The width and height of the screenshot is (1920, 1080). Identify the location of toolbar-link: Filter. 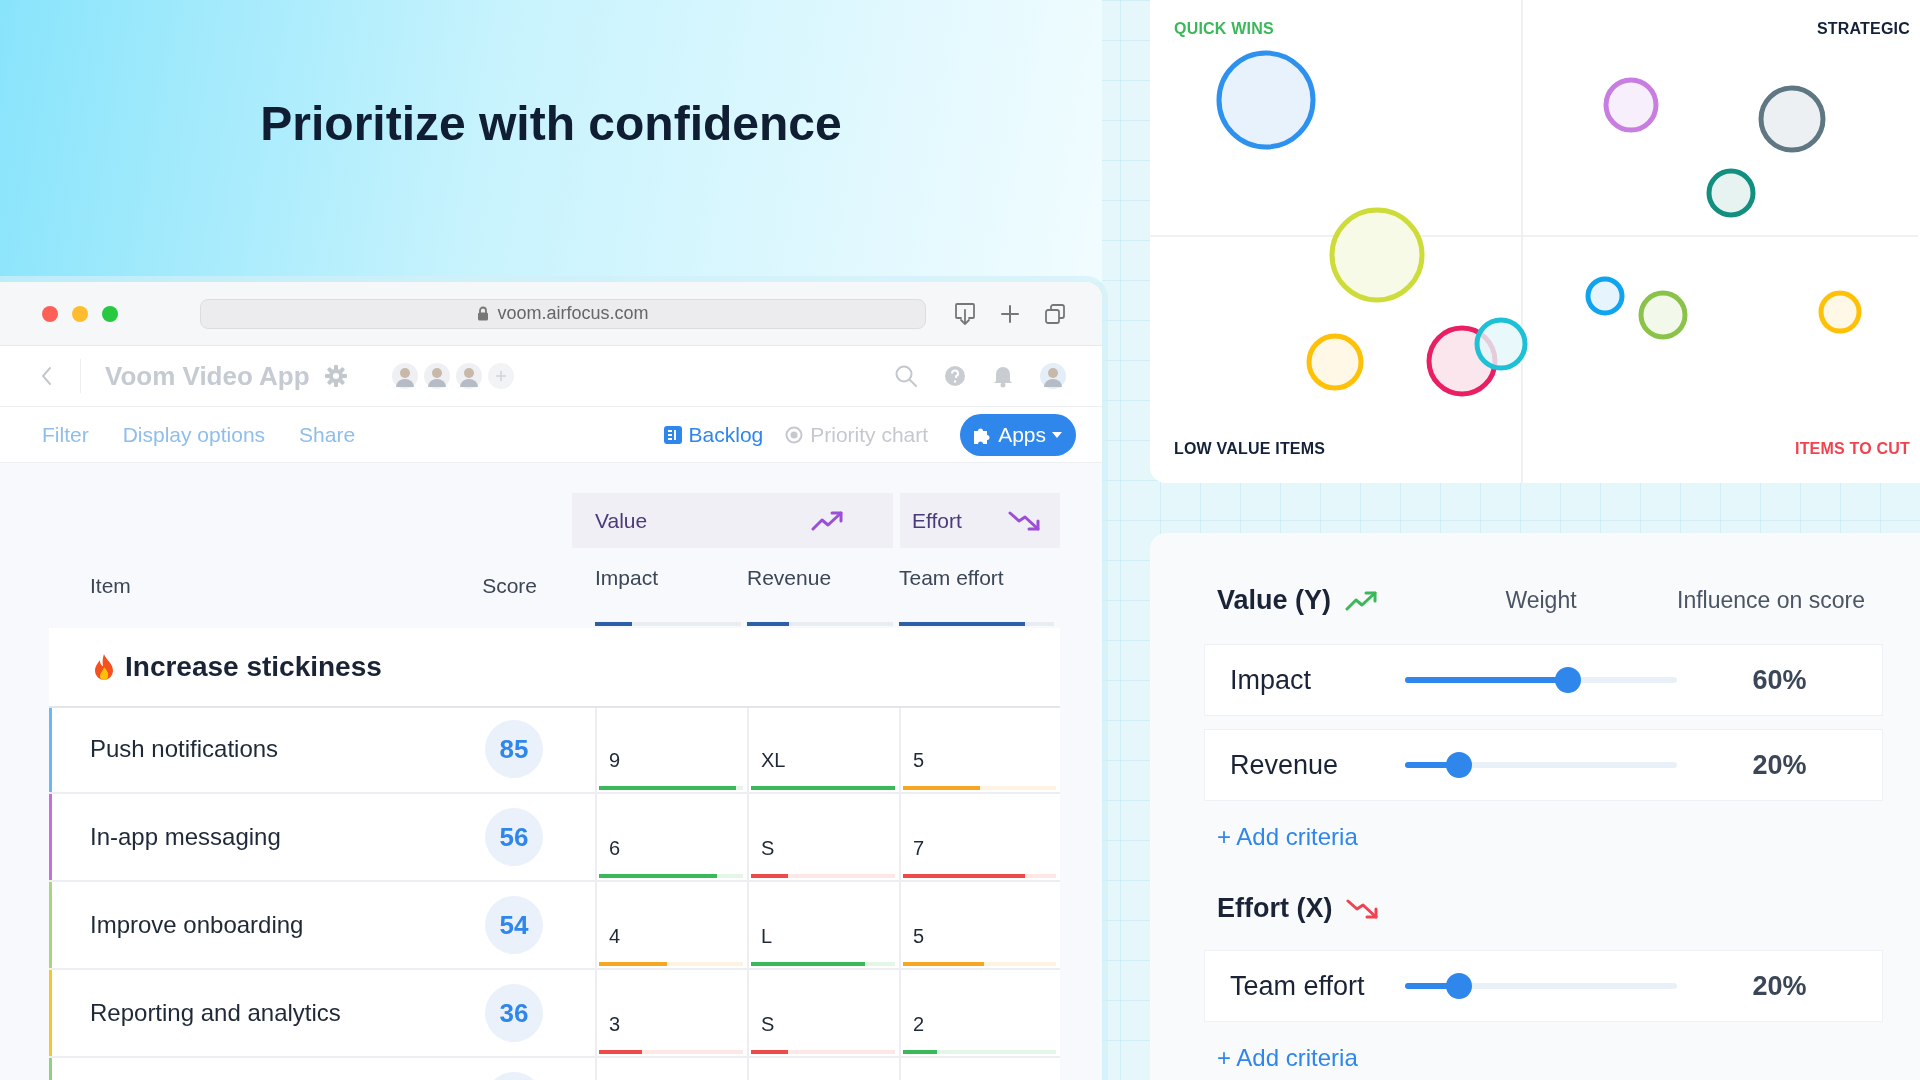
(65, 434).